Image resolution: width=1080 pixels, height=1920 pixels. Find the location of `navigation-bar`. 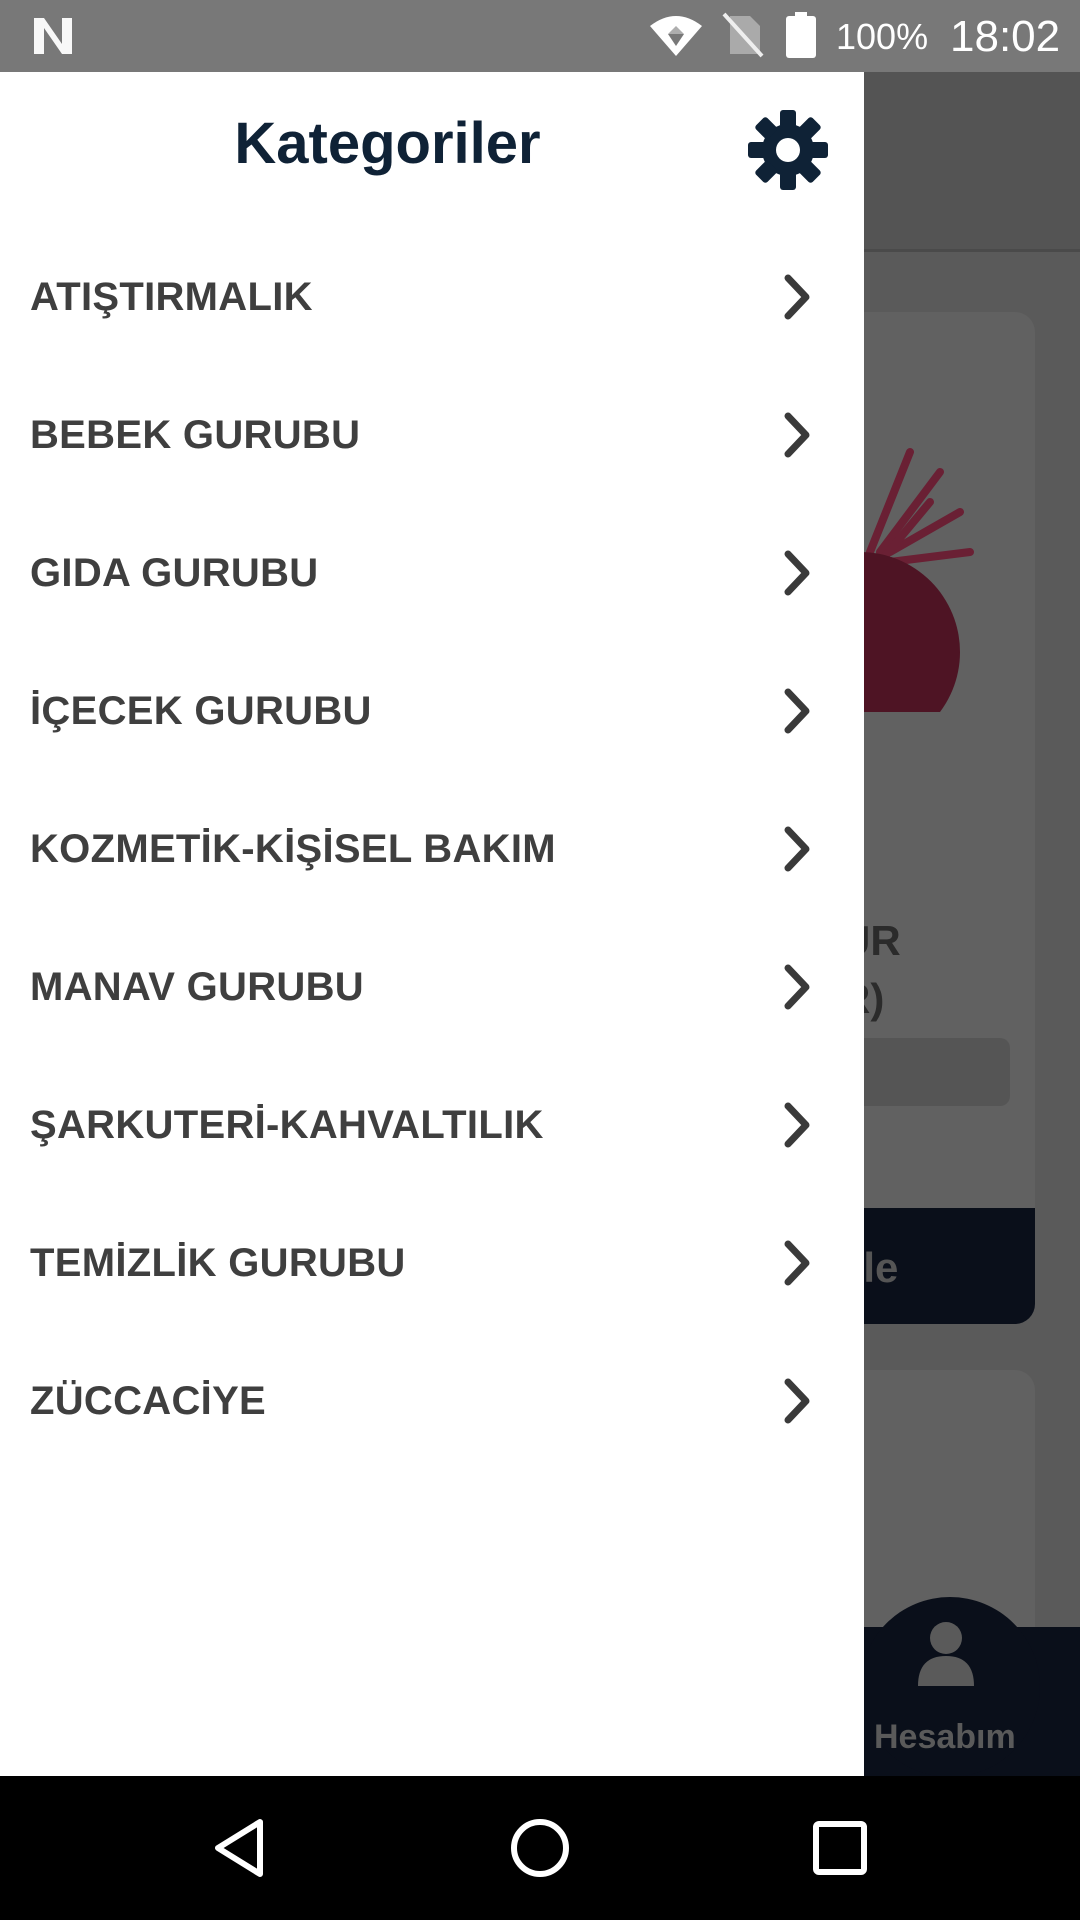

navigation-bar is located at coordinates (540, 1848).